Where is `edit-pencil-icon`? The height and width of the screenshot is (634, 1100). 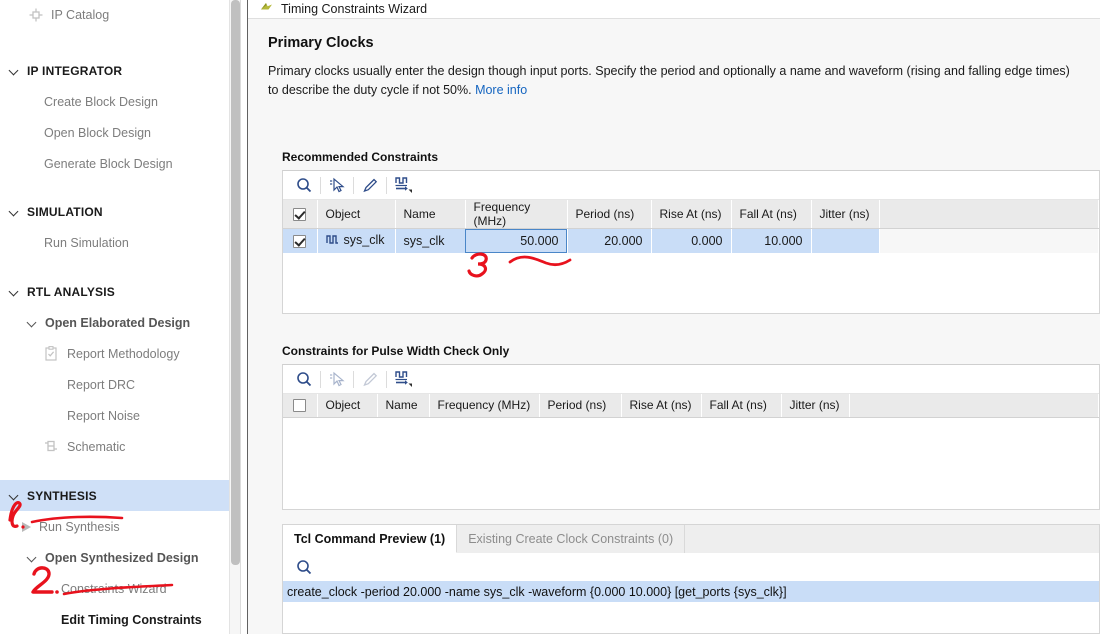 edit-pencil-icon is located at coordinates (370, 185).